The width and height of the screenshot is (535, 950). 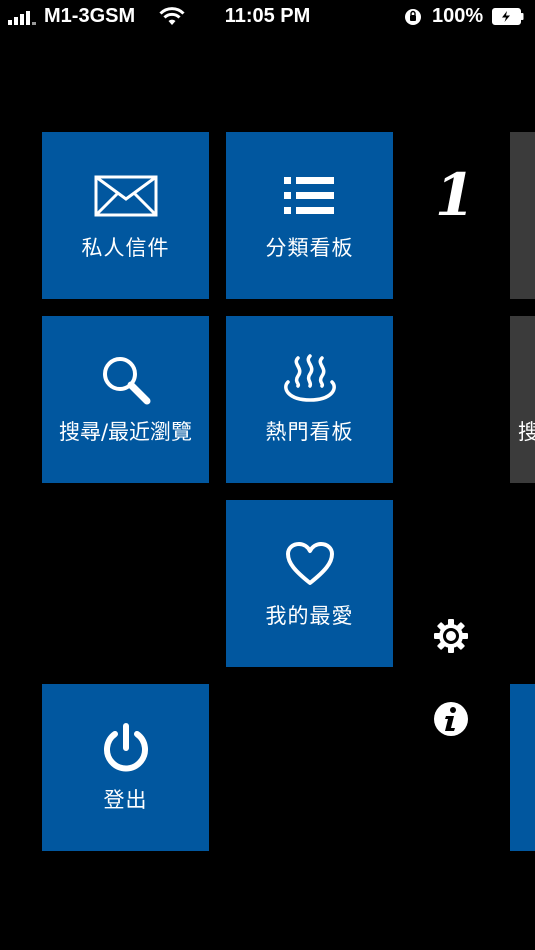 What do you see at coordinates (125, 248) in the screenshot?
I see `tile-label: 私人信件` at bounding box center [125, 248].